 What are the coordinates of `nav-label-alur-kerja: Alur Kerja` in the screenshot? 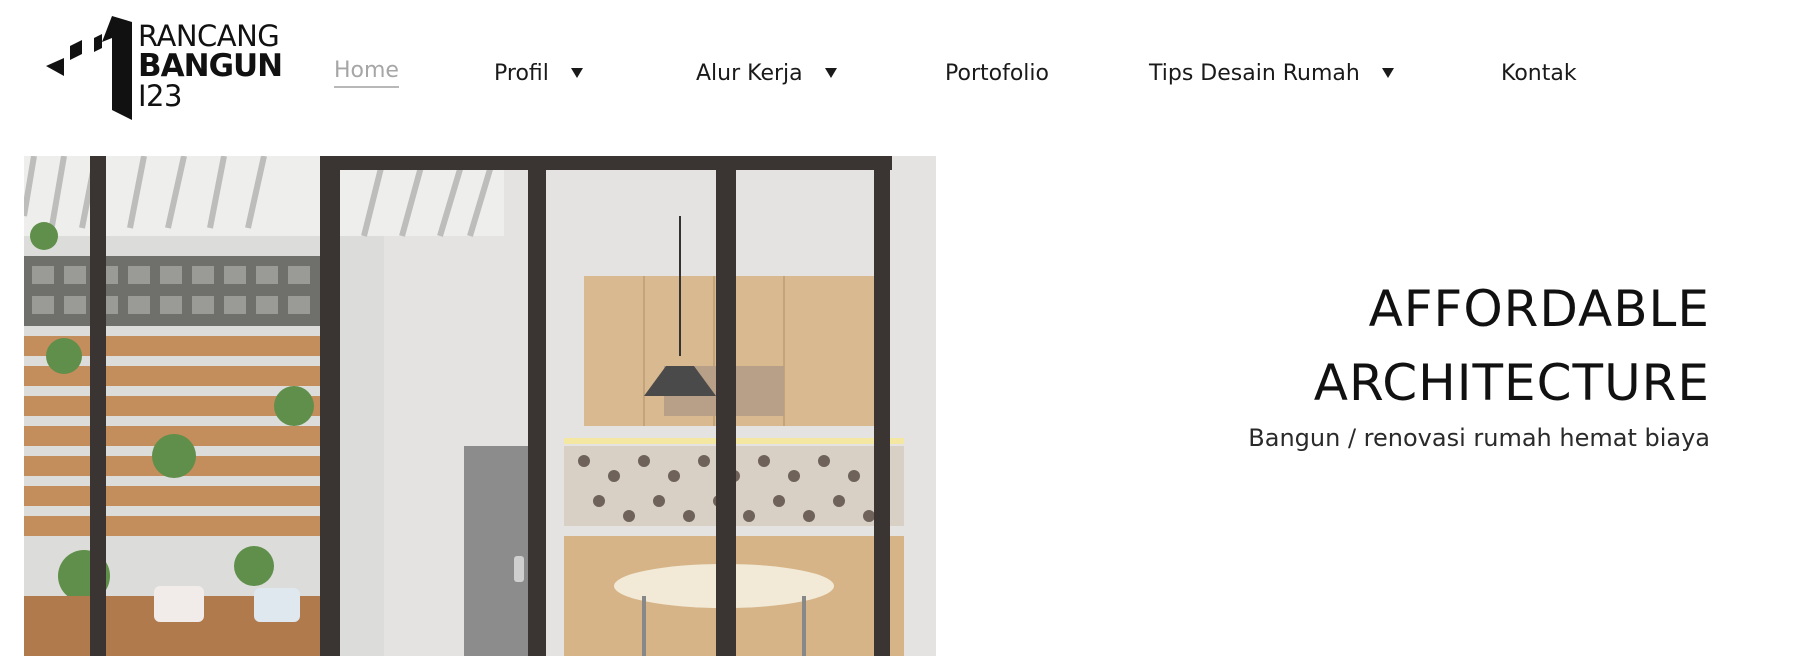 It's located at (749, 73).